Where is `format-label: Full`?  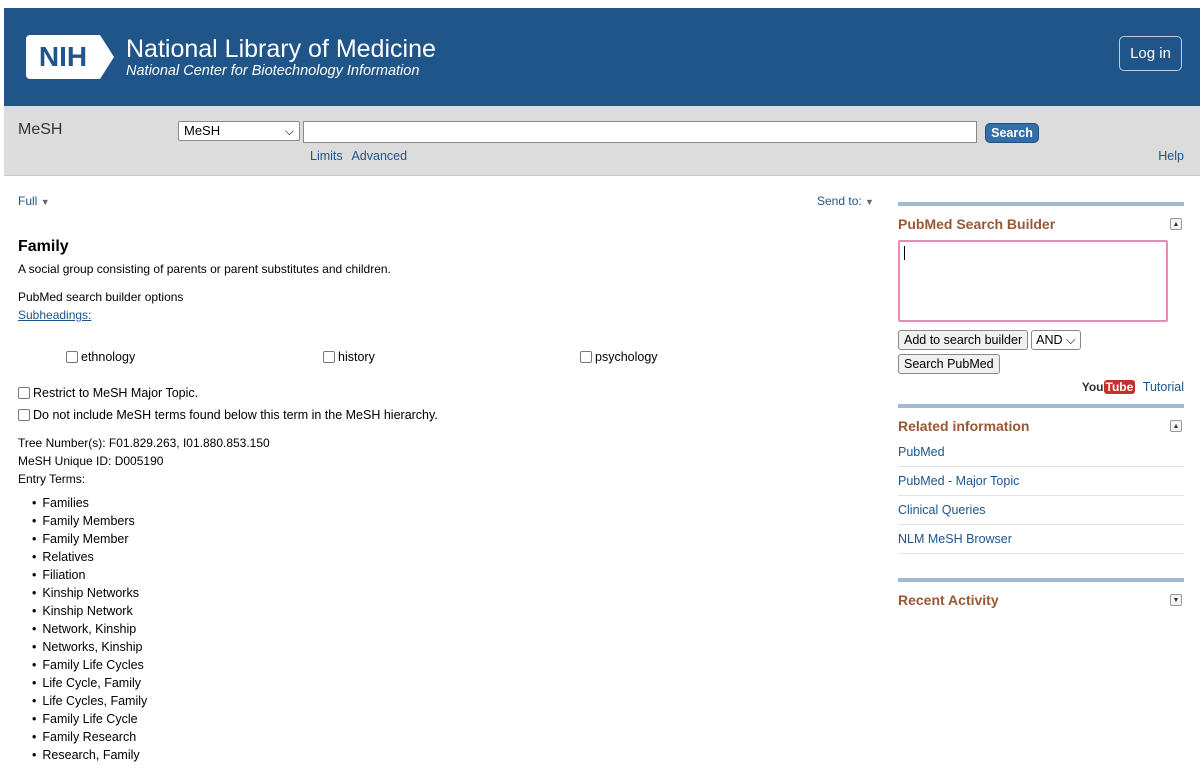
format-label: Full is located at coordinates (28, 201).